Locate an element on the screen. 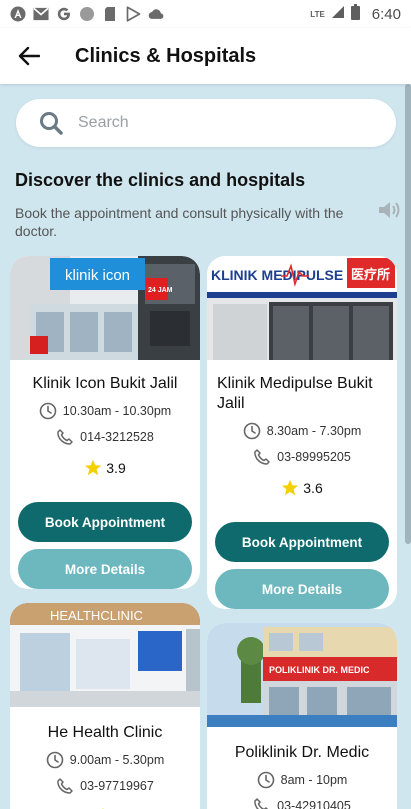 This screenshot has height=809, width=411. speaker-icon is located at coordinates (390, 210).